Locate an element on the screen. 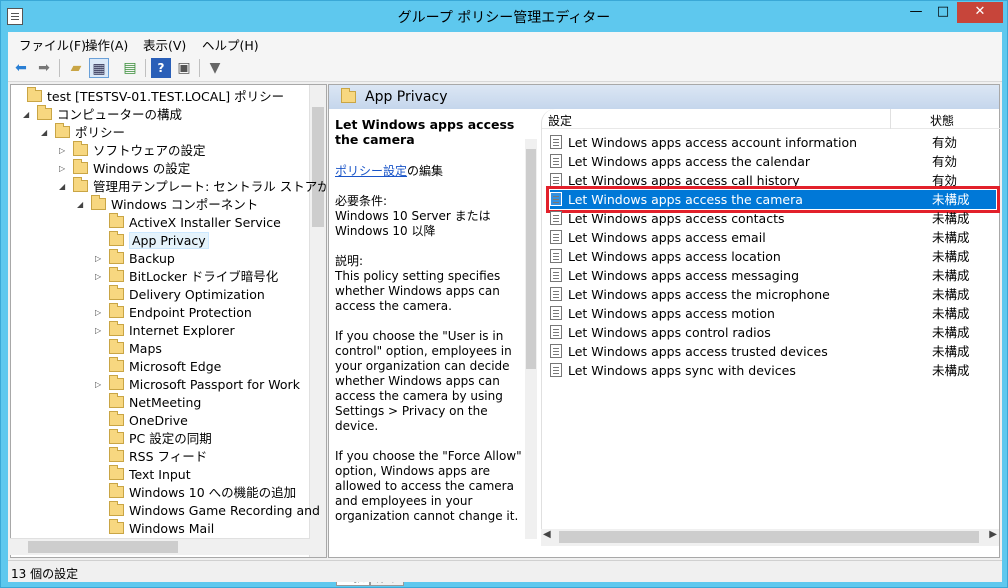 This screenshot has height=588, width=1008. tree-item: ◢ コンピューターの構成 is located at coordinates (103, 114).